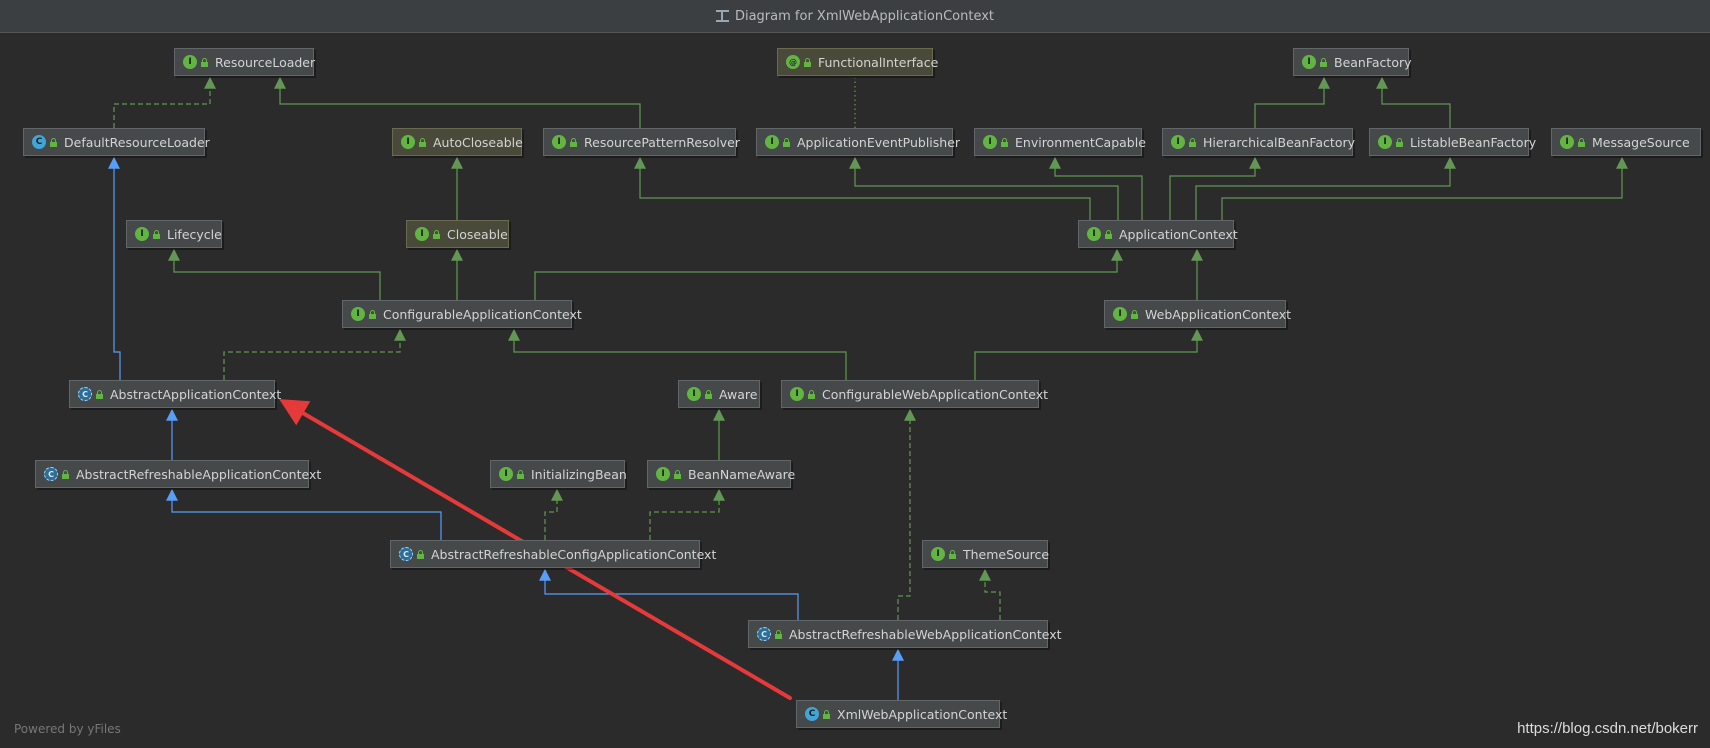 The width and height of the screenshot is (1710, 748). I want to click on edge-application-context-to-message-source, so click(1424, 188).